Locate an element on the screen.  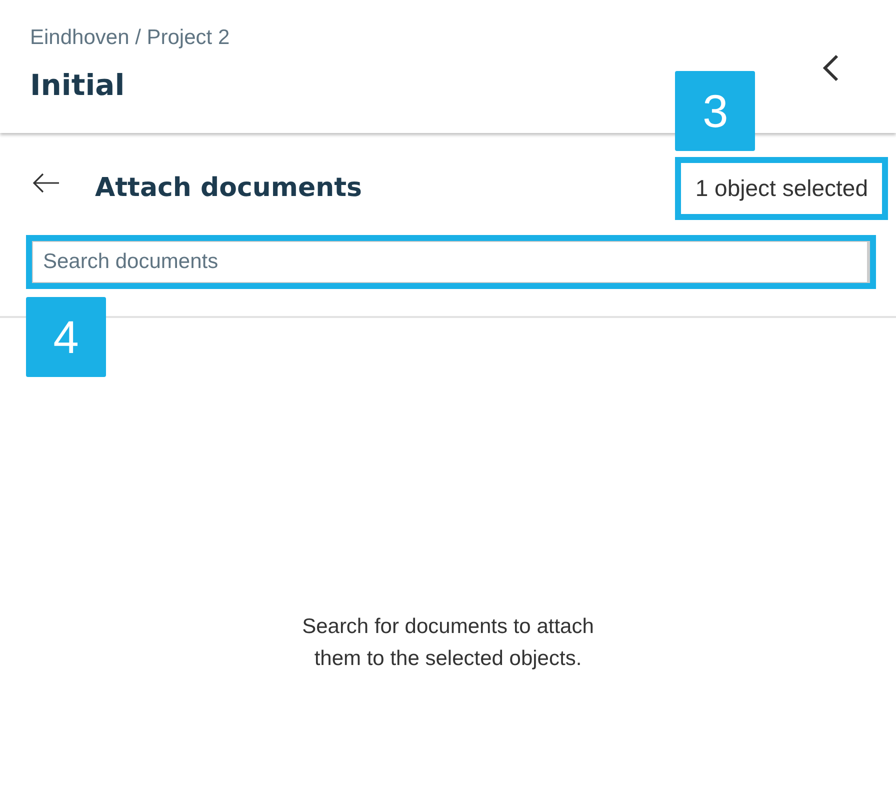
collapse-chevron-icon is located at coordinates (831, 69).